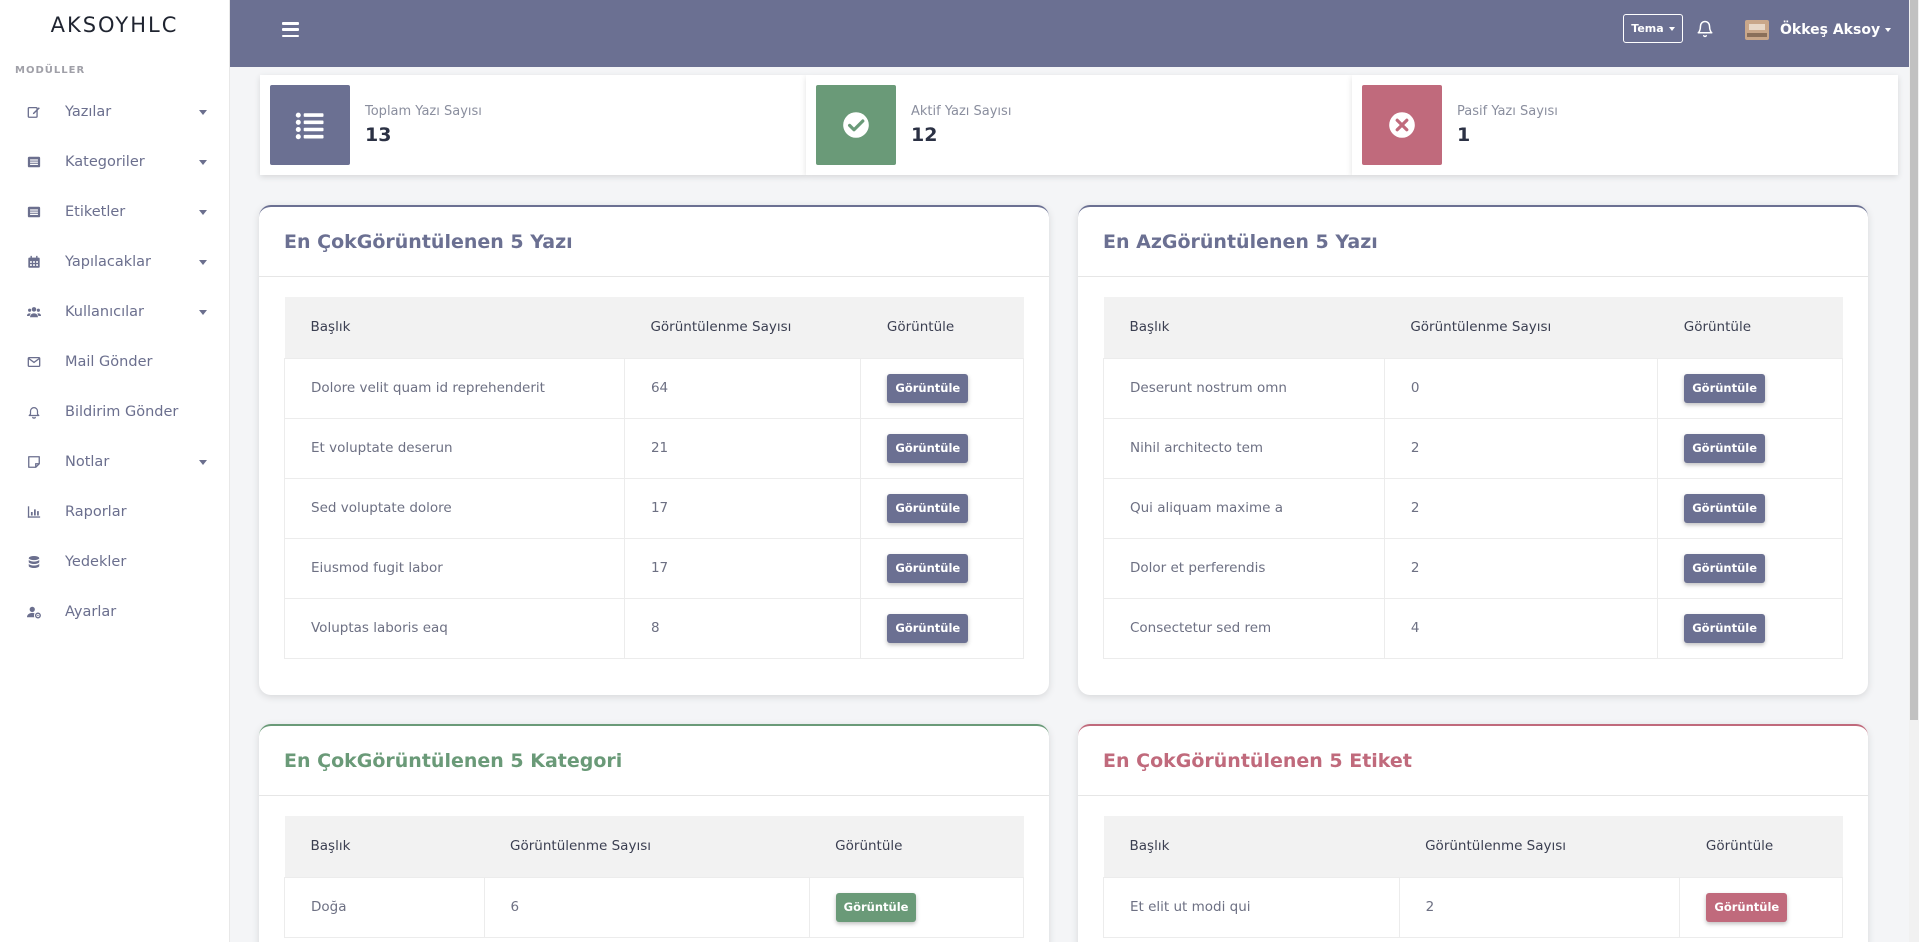 This screenshot has height=942, width=1919. I want to click on sidebar-item-bildirim-gönder: Bildirim Gönder, so click(114, 412).